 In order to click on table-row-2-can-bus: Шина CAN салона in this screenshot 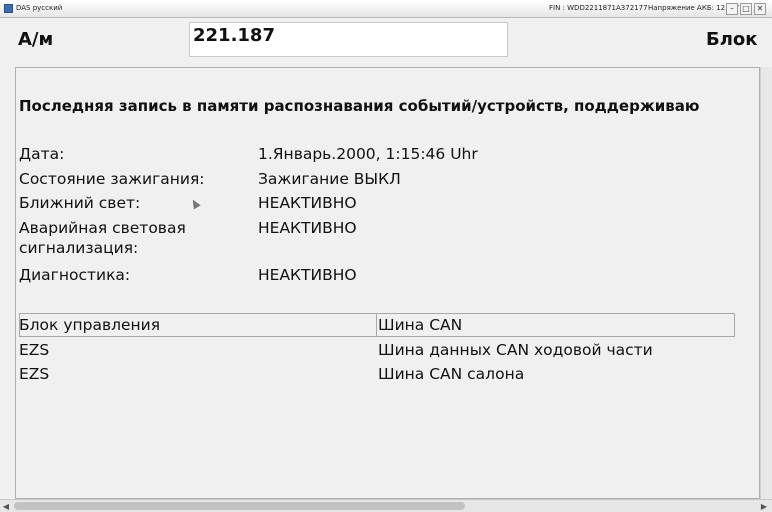, I will do `click(451, 374)`.